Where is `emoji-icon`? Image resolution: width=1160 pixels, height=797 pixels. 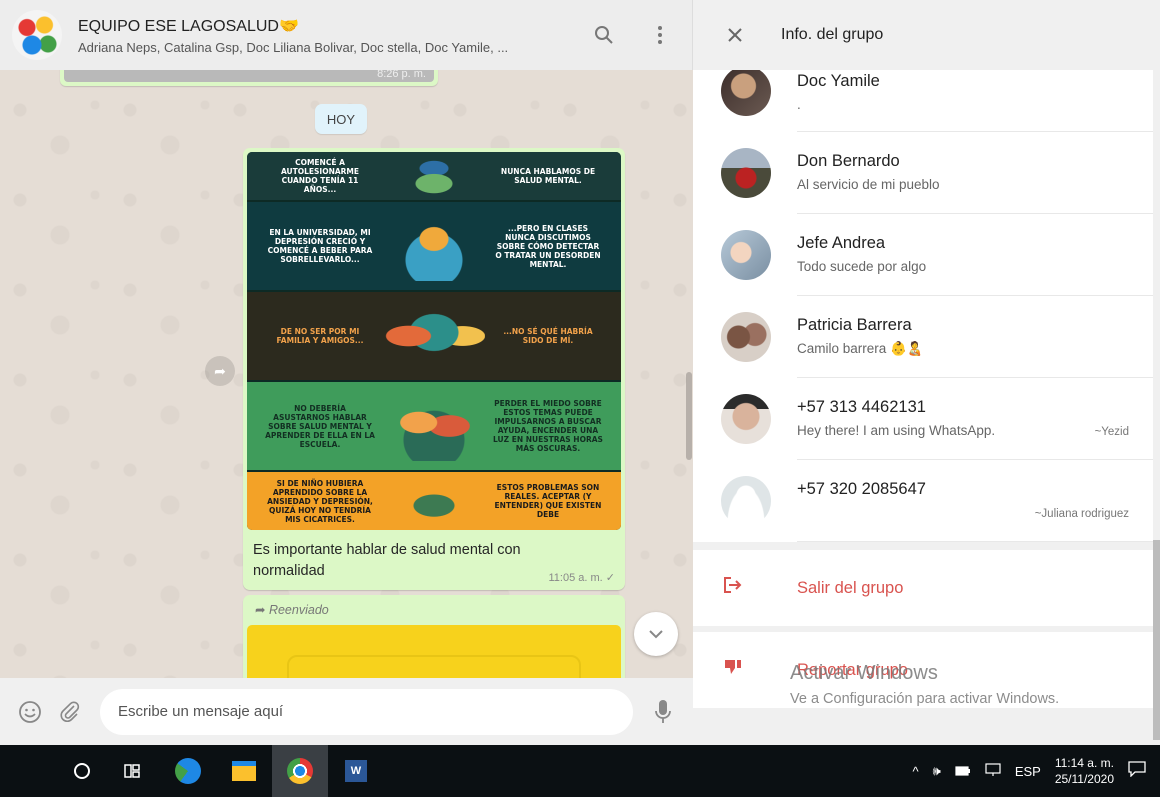 emoji-icon is located at coordinates (30, 712).